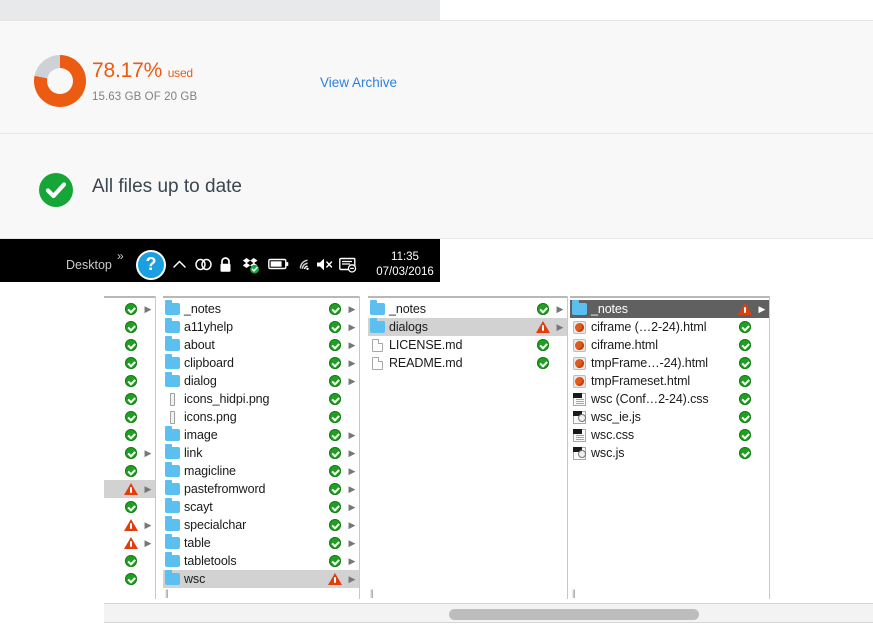 This screenshot has width=873, height=629. I want to click on file-row: image ▶, so click(261, 435).